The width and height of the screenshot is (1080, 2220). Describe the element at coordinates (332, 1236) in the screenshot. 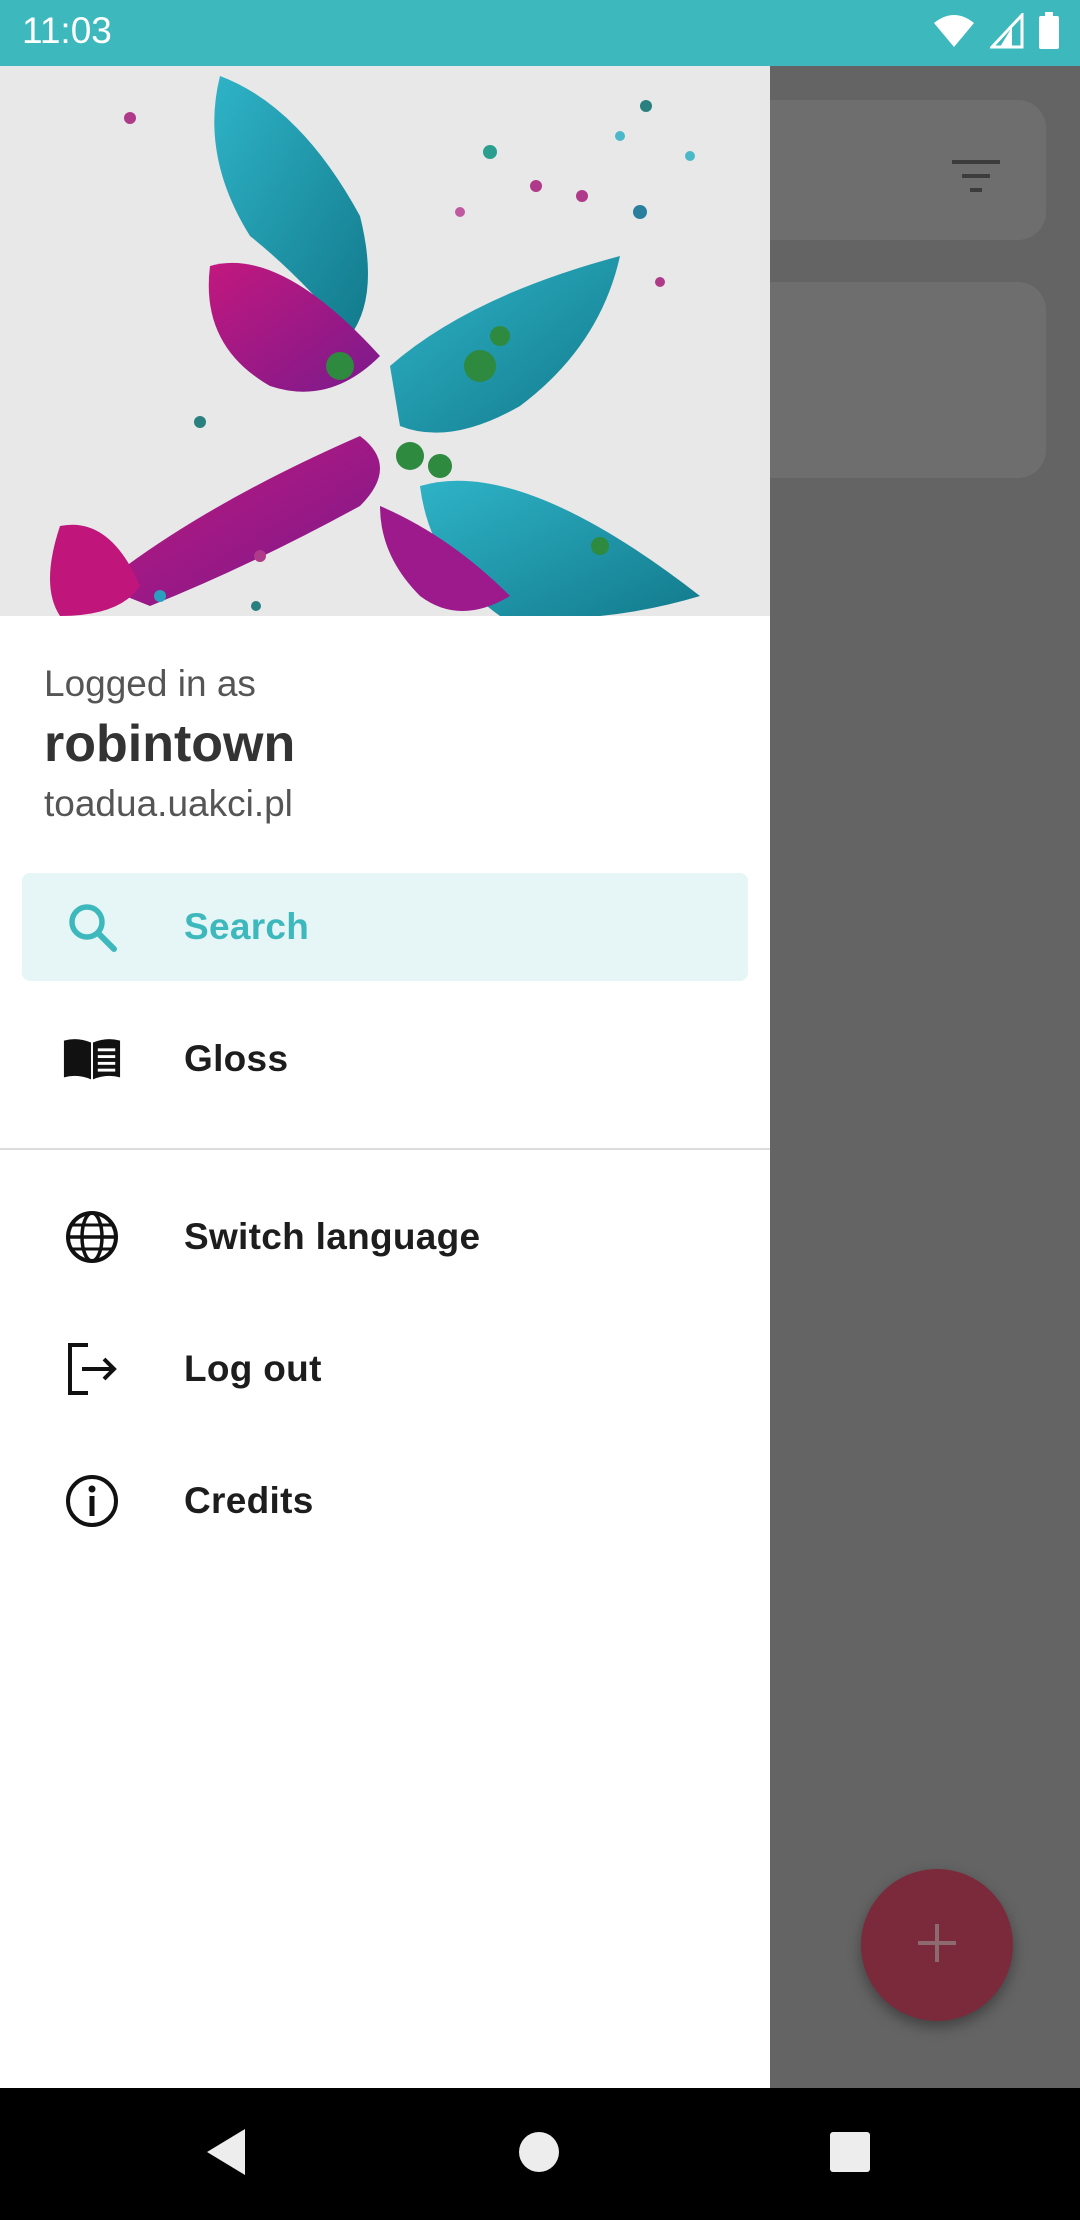

I see `nav-item-label: Switch language` at that location.